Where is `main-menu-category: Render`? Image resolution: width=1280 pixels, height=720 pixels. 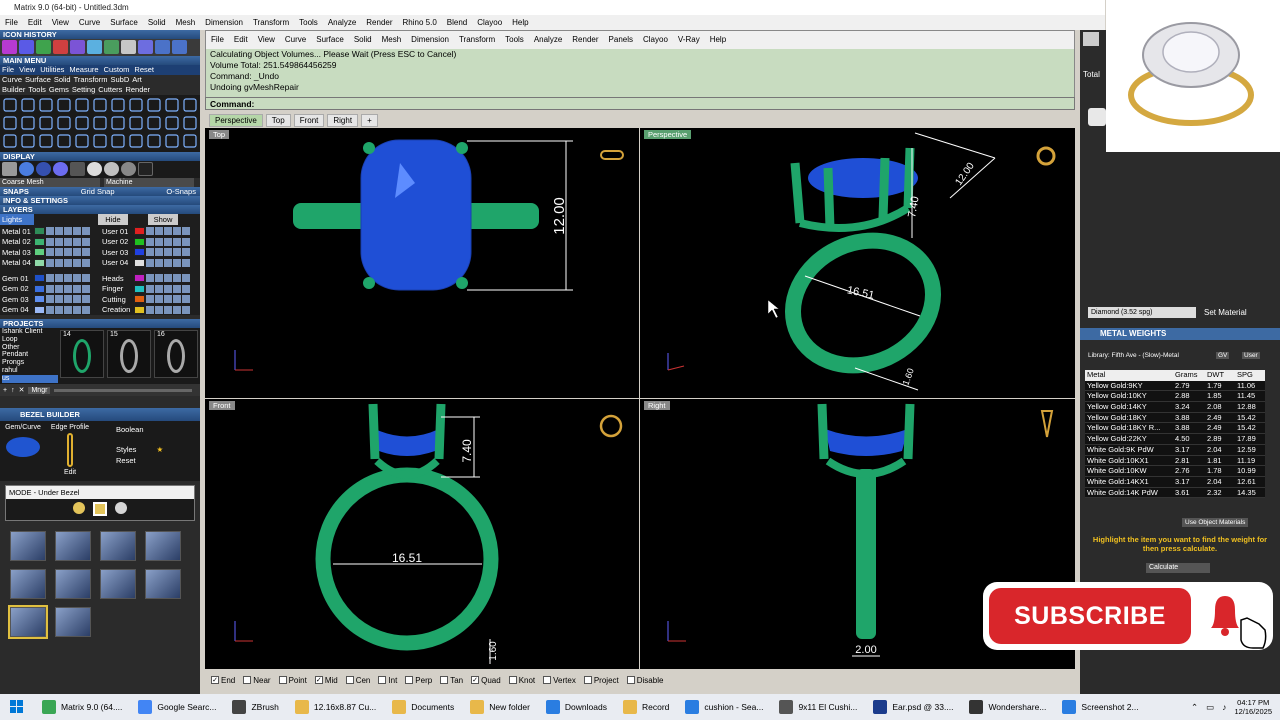
main-menu-category: Render is located at coordinates (137, 89).